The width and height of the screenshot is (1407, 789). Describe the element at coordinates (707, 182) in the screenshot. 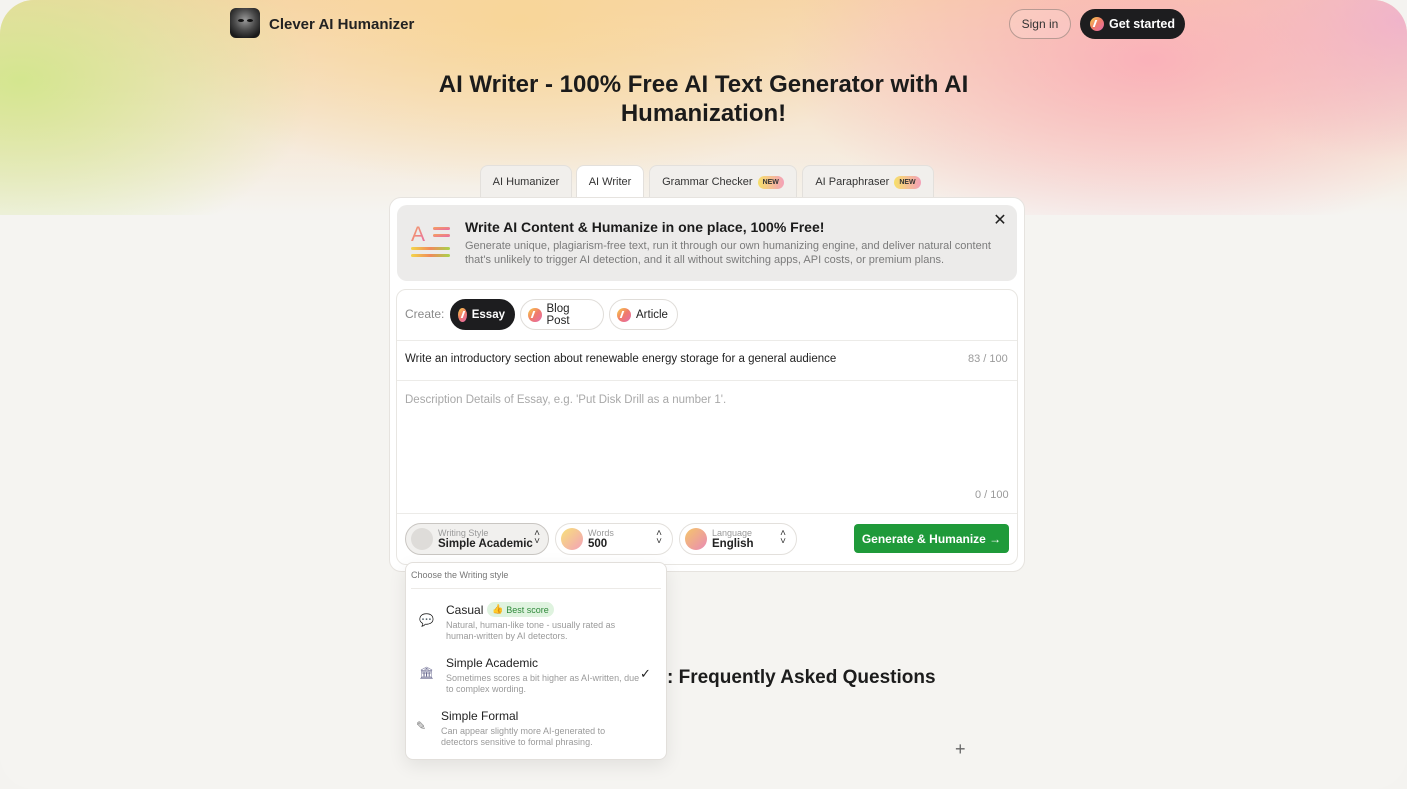

I see `tab-label: Grammar Checker` at that location.